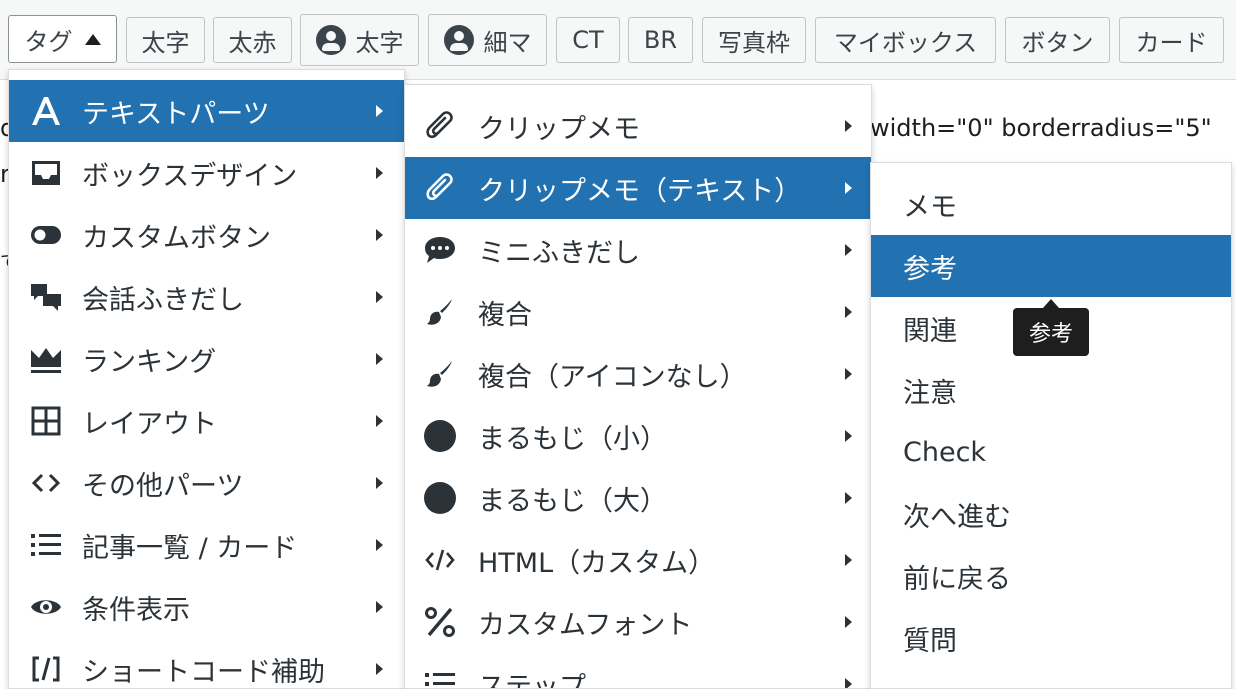 The height and width of the screenshot is (689, 1236). Describe the element at coordinates (1051, 332) in the screenshot. I see `tooltip: 参考` at that location.